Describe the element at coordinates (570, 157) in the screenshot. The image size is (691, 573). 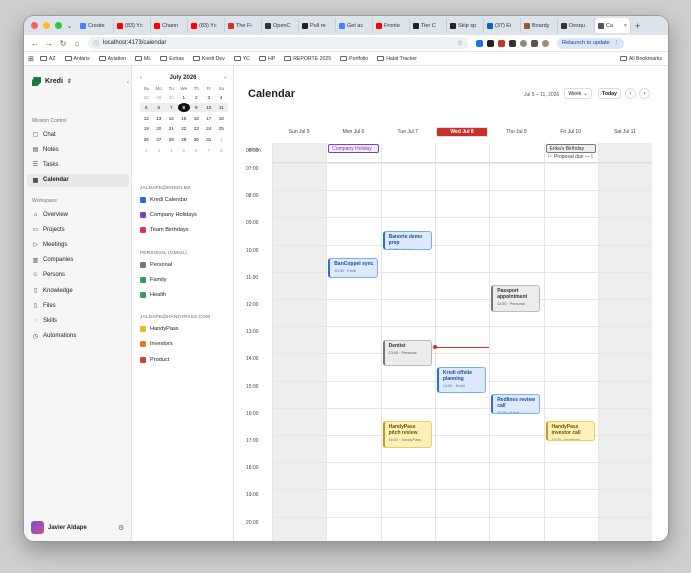
I see `allday-proposal: ⚐ Proposal due — I` at that location.